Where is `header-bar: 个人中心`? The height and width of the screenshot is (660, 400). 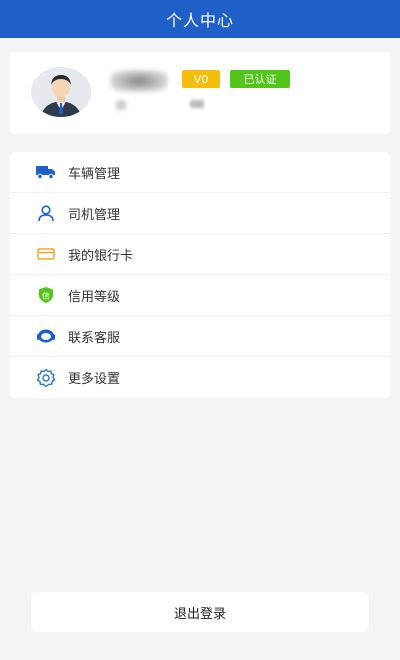
header-bar: 个人中心 is located at coordinates (200, 19).